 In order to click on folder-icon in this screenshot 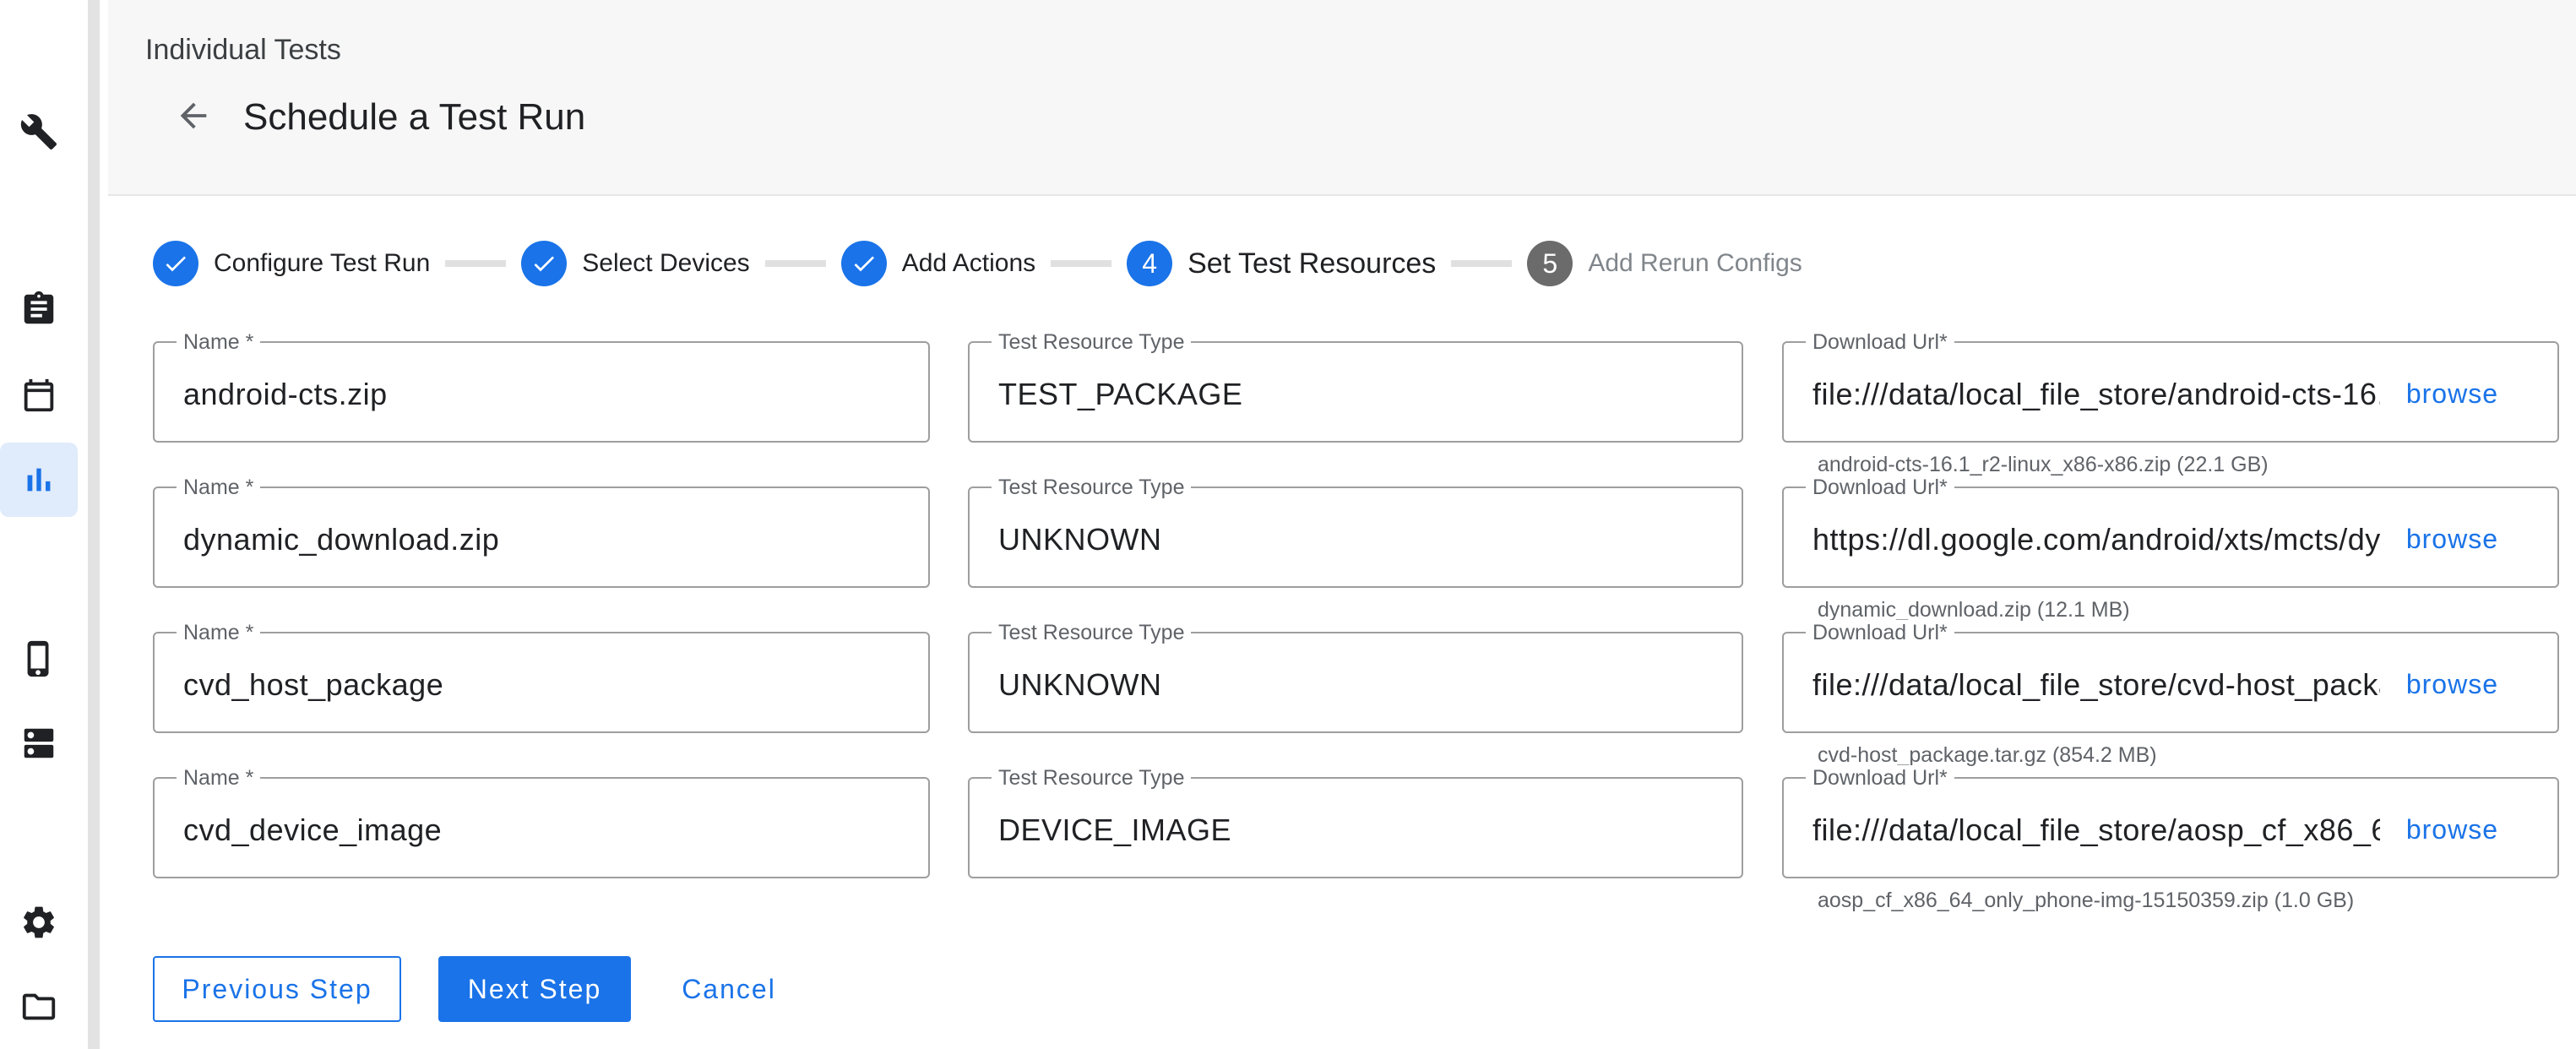, I will do `click(39, 1007)`.